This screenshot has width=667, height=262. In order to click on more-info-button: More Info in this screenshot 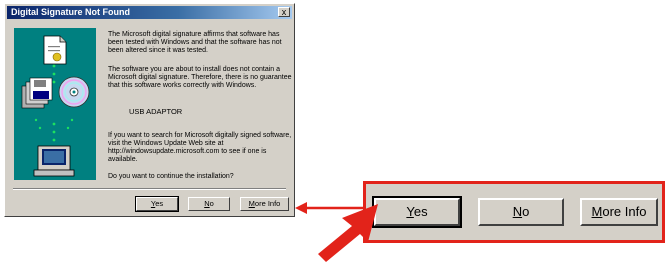, I will do `click(264, 204)`.